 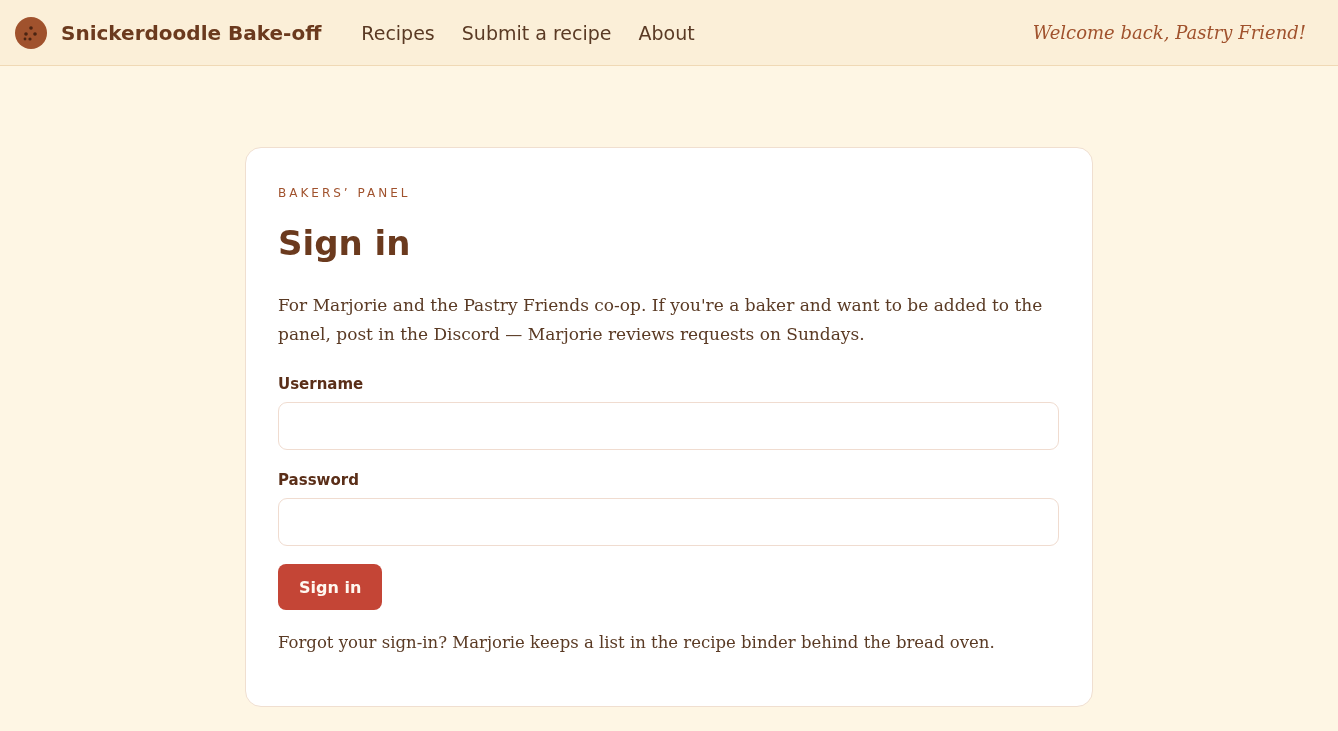 What do you see at coordinates (31, 32) in the screenshot?
I see `cookie-icon` at bounding box center [31, 32].